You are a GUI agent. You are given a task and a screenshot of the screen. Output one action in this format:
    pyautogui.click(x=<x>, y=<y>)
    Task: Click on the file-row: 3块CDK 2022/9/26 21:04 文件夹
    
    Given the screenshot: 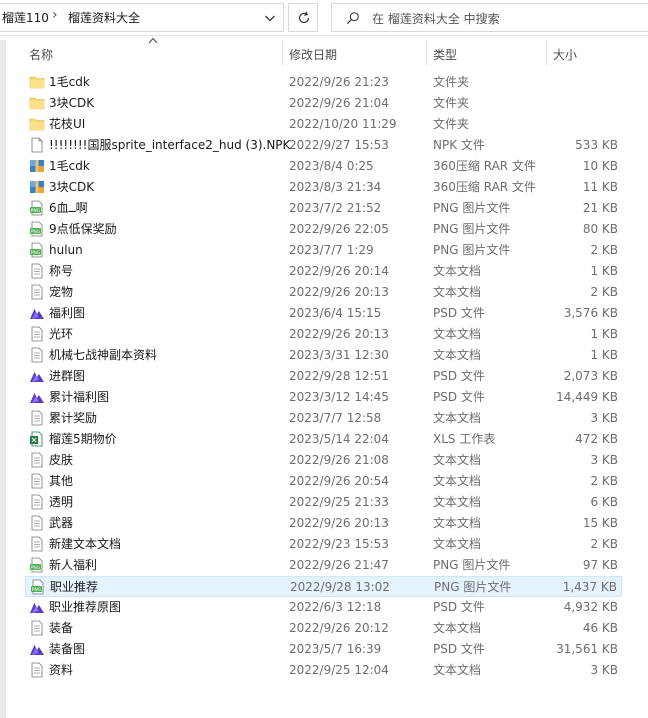 What is the action you would take?
    pyautogui.click(x=323, y=103)
    